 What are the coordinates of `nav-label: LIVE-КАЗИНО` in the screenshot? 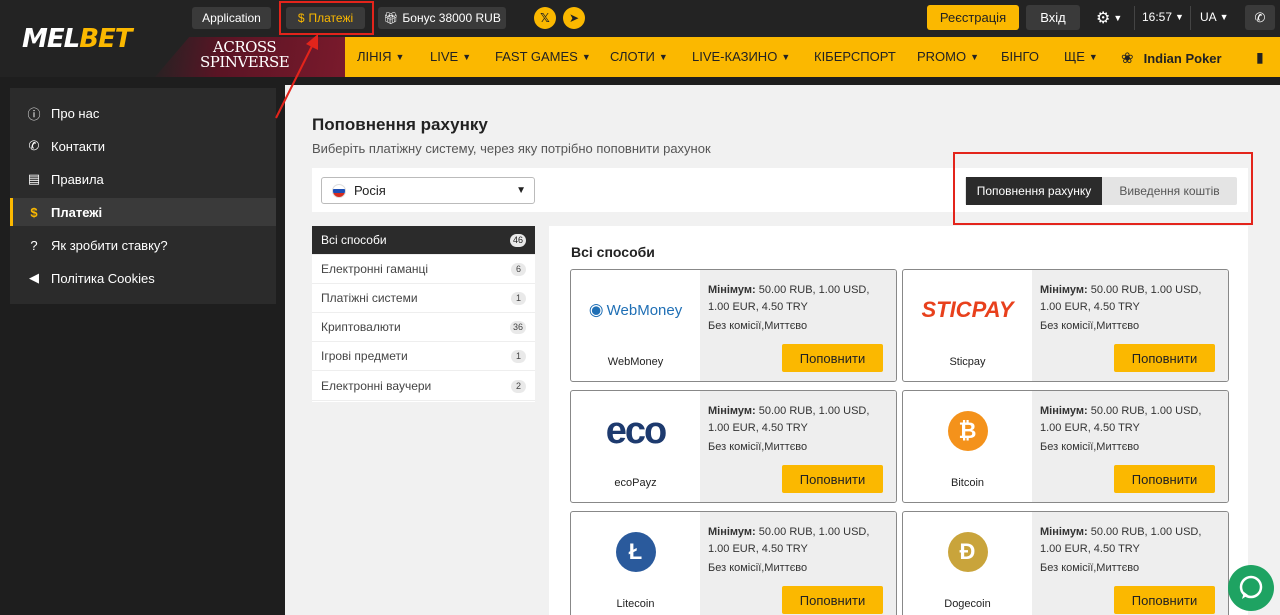 It's located at (735, 56).